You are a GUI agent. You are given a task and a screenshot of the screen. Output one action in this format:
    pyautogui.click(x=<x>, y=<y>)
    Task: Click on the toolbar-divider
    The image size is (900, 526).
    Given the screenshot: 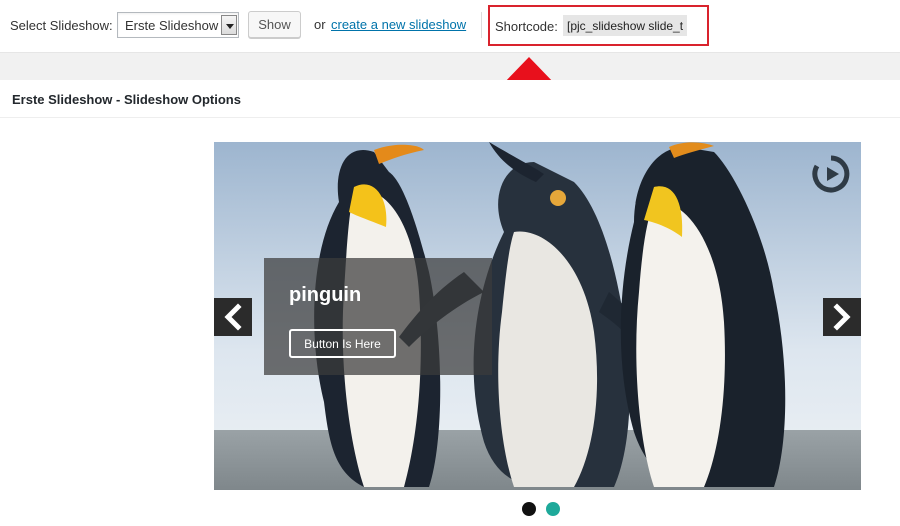 What is the action you would take?
    pyautogui.click(x=481, y=25)
    